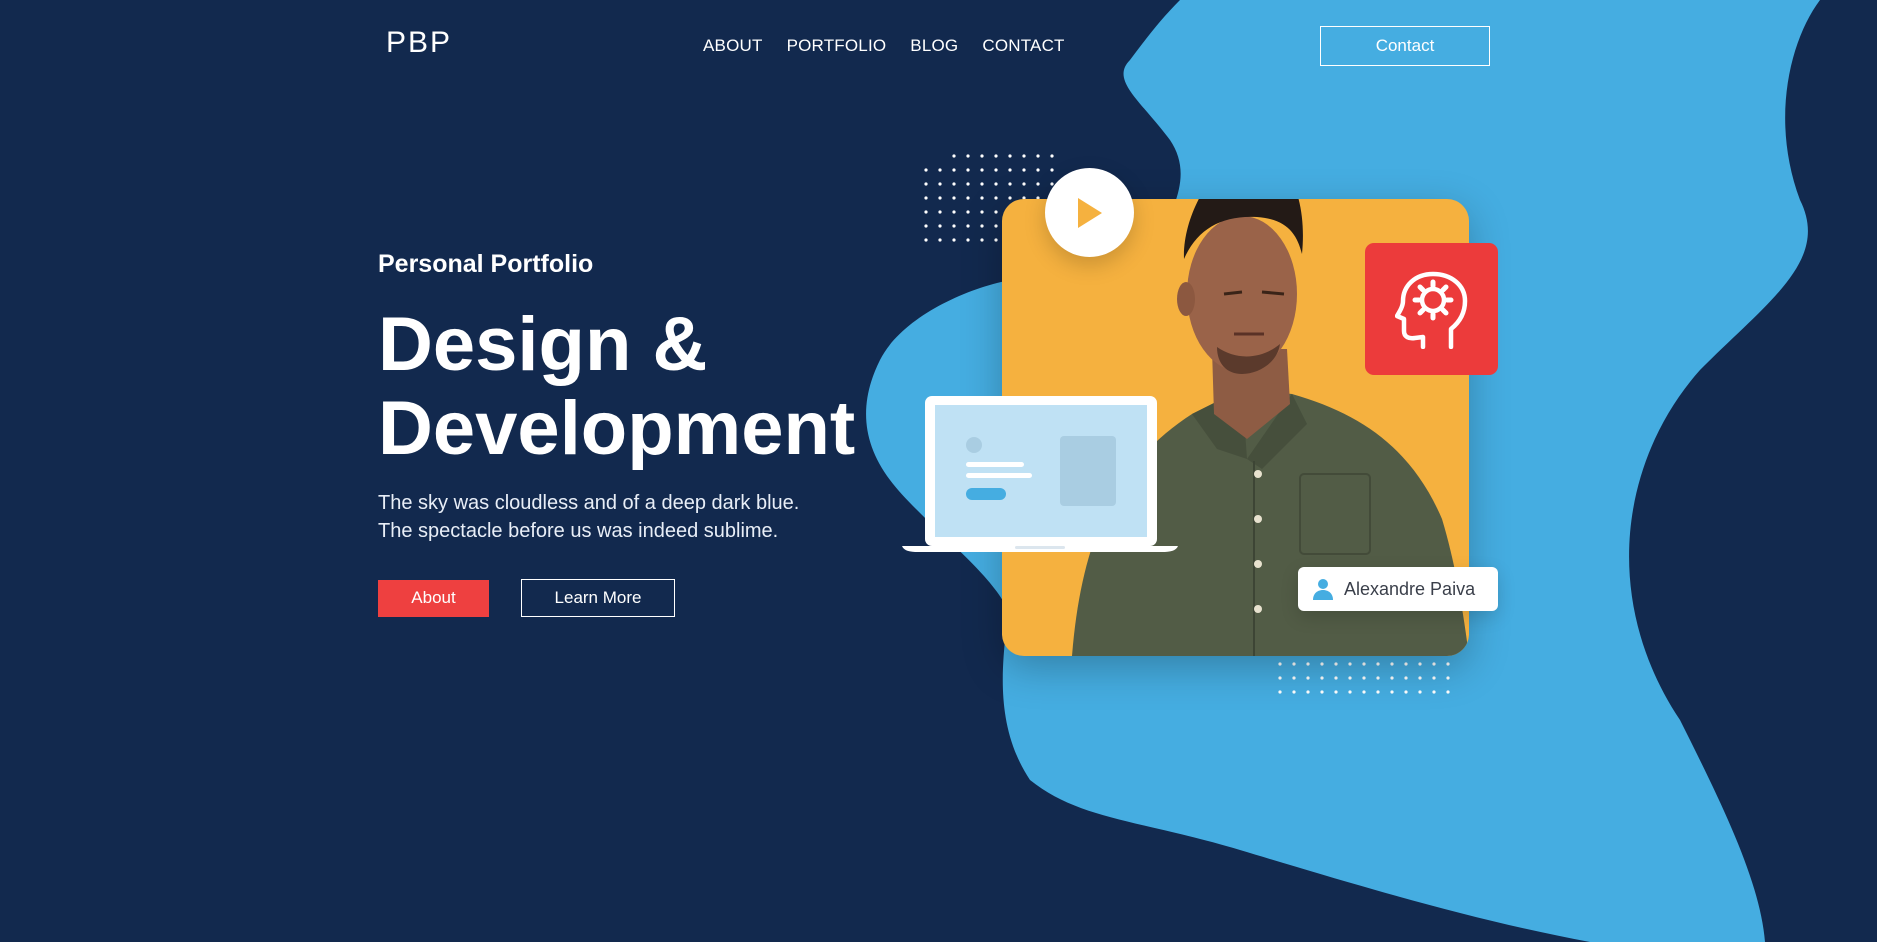  I want to click on learn-more-button: Learn More, so click(598, 598).